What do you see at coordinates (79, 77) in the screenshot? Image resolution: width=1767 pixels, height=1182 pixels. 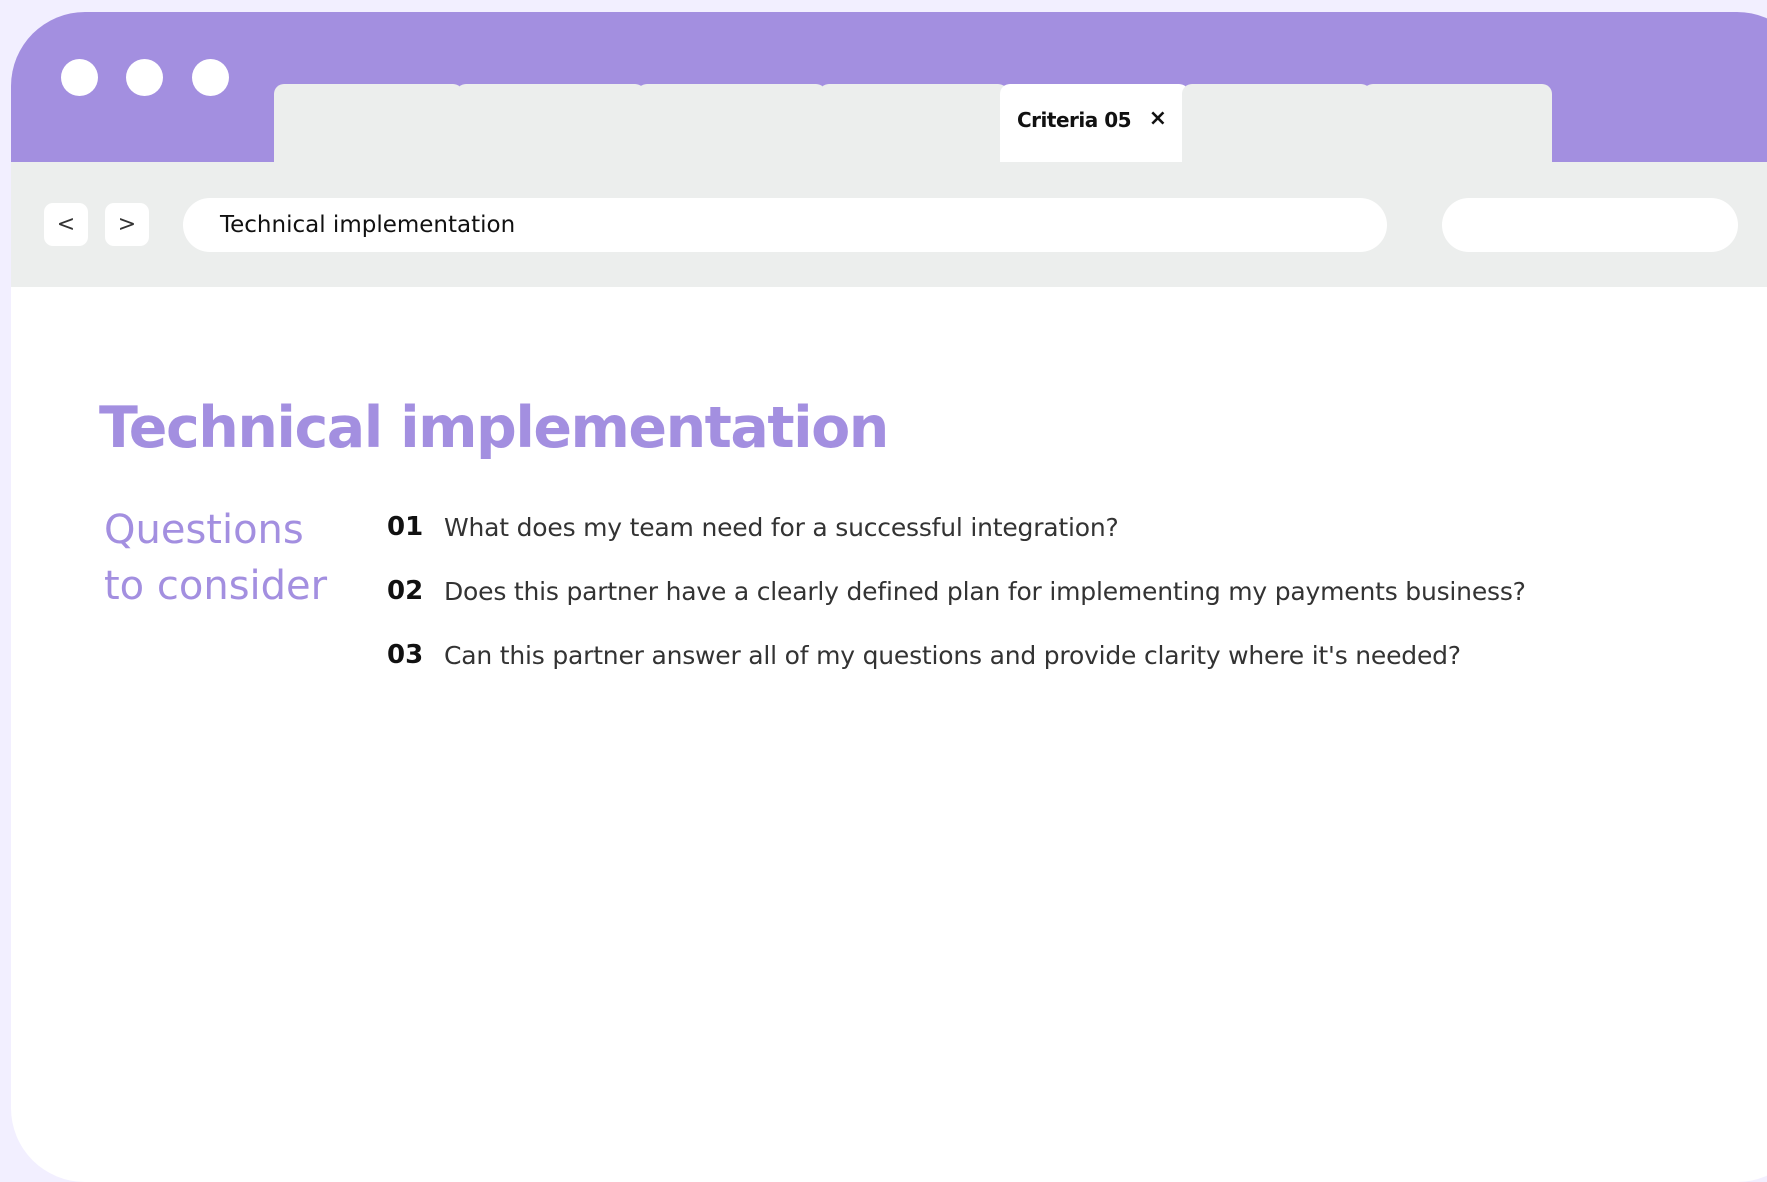 I see `window-close-dot` at bounding box center [79, 77].